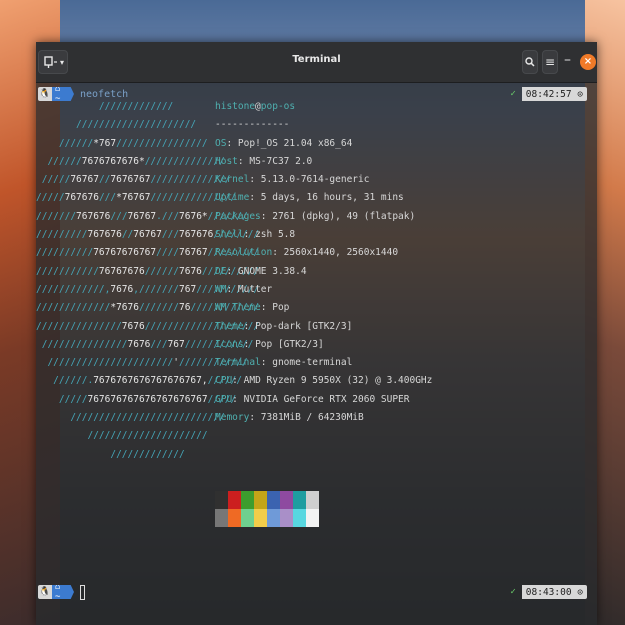 This screenshot has width=625, height=625. I want to click on info-row: Resolution: 2560x1440, 2560x1440, so click(307, 253).